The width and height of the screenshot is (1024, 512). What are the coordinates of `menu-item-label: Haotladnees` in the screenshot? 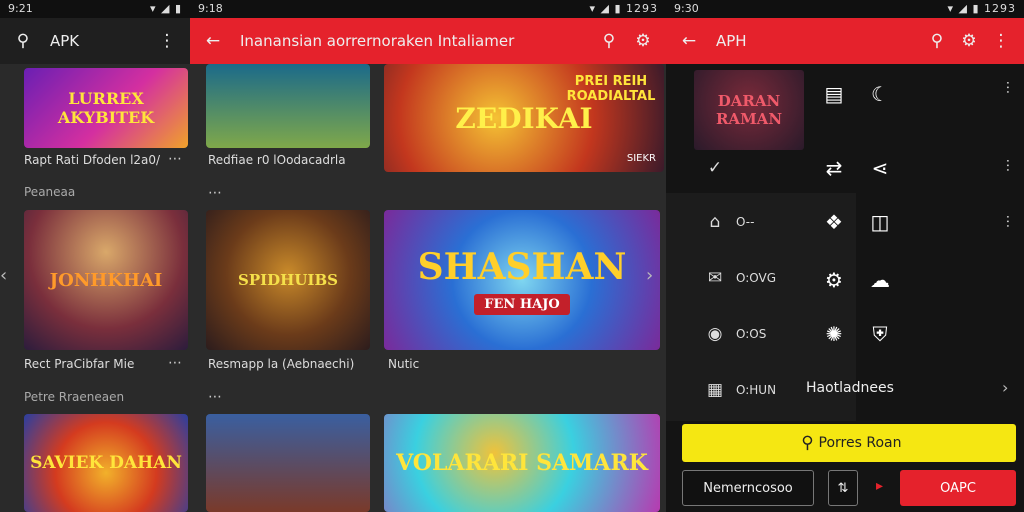 It's located at (850, 388).